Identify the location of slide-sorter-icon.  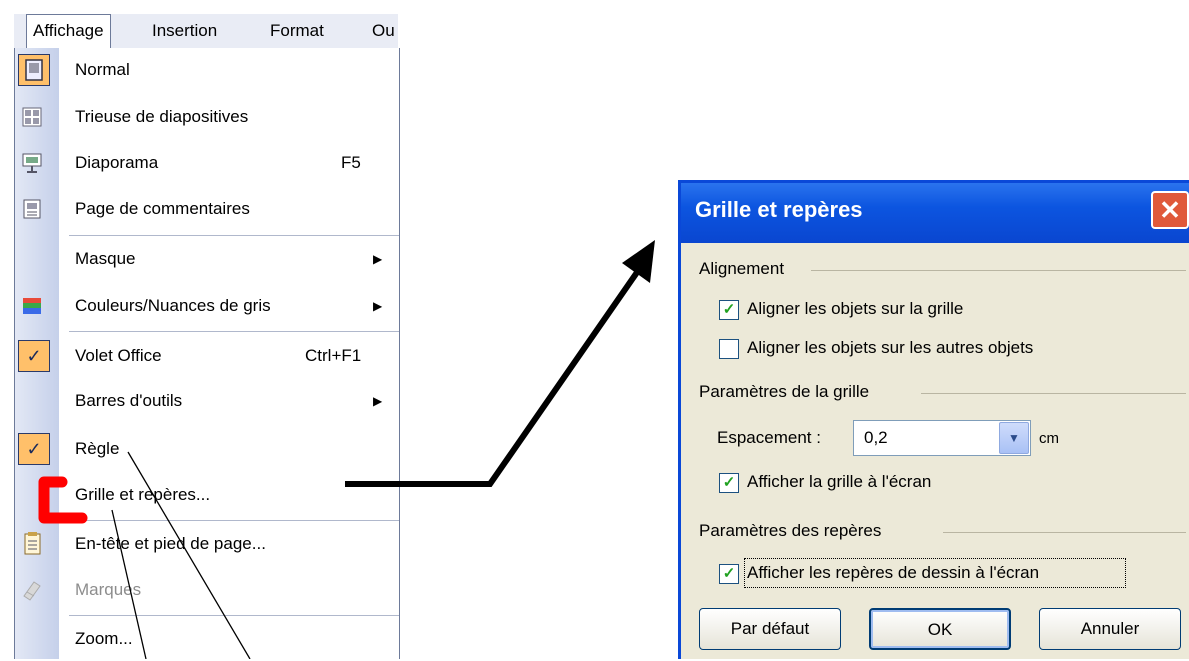
(32, 117).